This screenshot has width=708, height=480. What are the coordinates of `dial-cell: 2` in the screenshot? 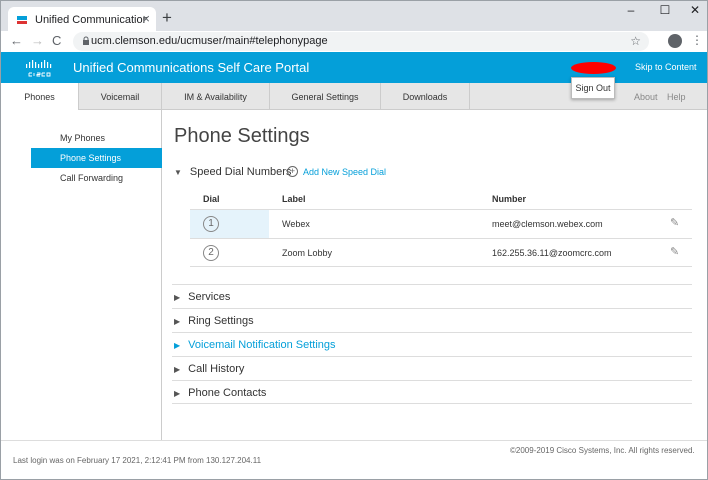 It's located at (229, 253).